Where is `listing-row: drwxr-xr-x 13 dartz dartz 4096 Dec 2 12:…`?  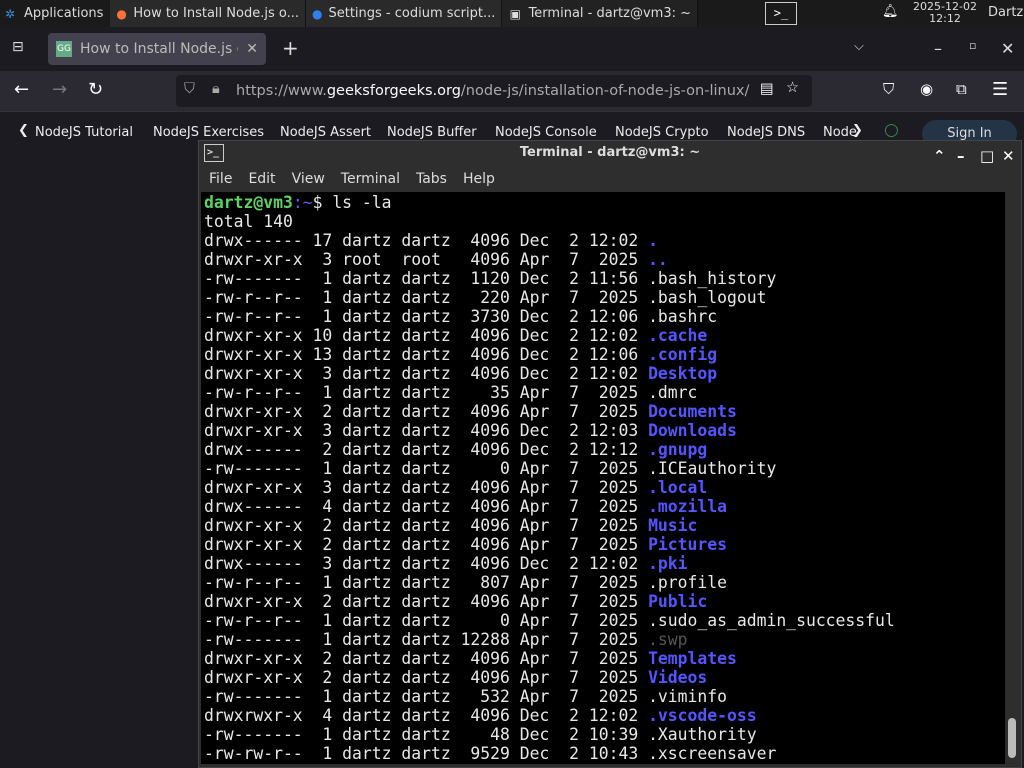
listing-row: drwxr-xr-x 13 dartz dartz 4096 Dec 2 12:… is located at coordinates (603, 354).